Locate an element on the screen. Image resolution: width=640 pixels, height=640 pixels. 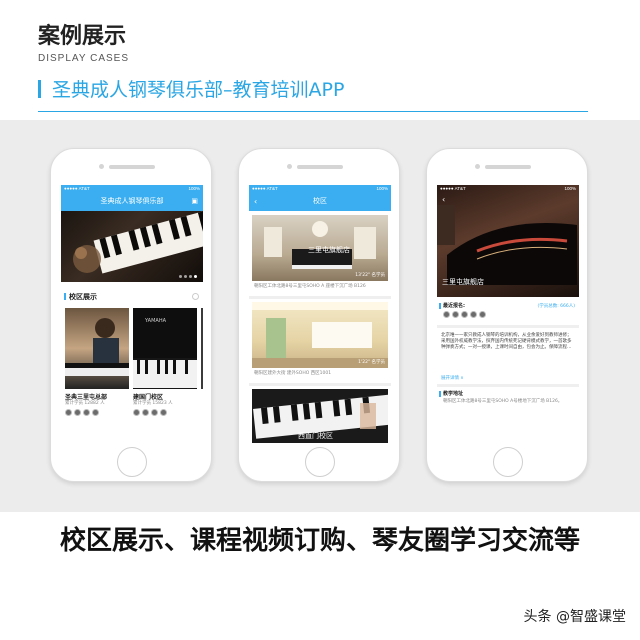
campus-card-image is located at coordinates (97, 348).